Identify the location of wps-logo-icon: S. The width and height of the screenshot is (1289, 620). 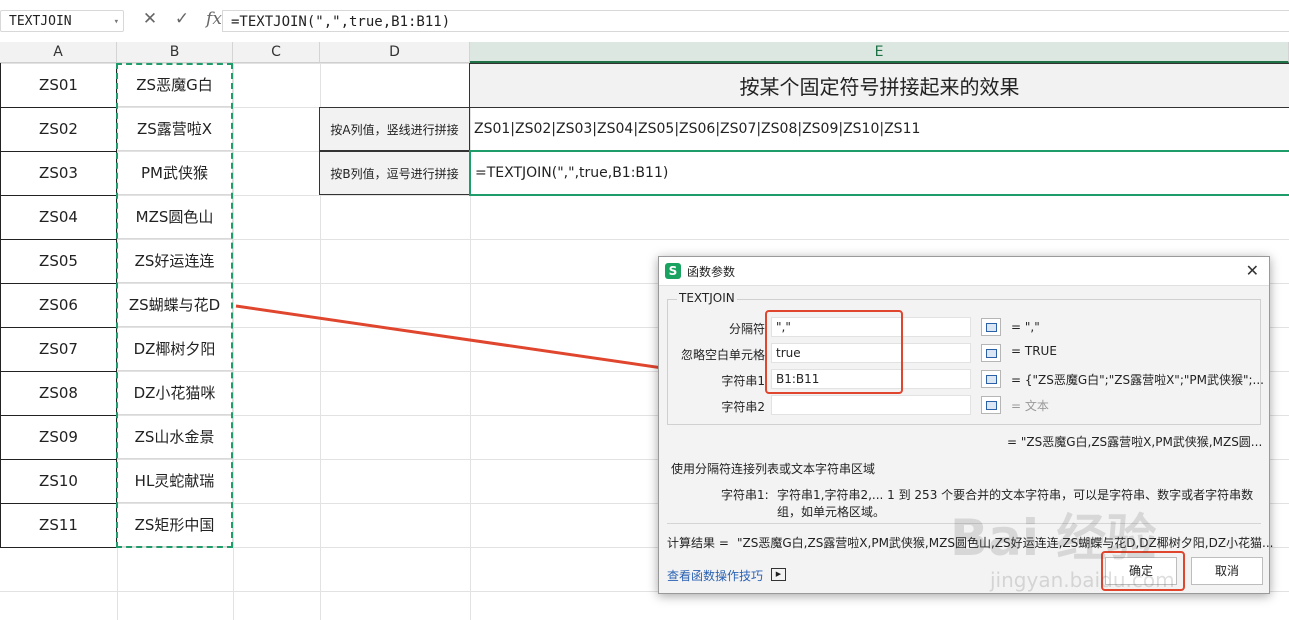
(673, 271).